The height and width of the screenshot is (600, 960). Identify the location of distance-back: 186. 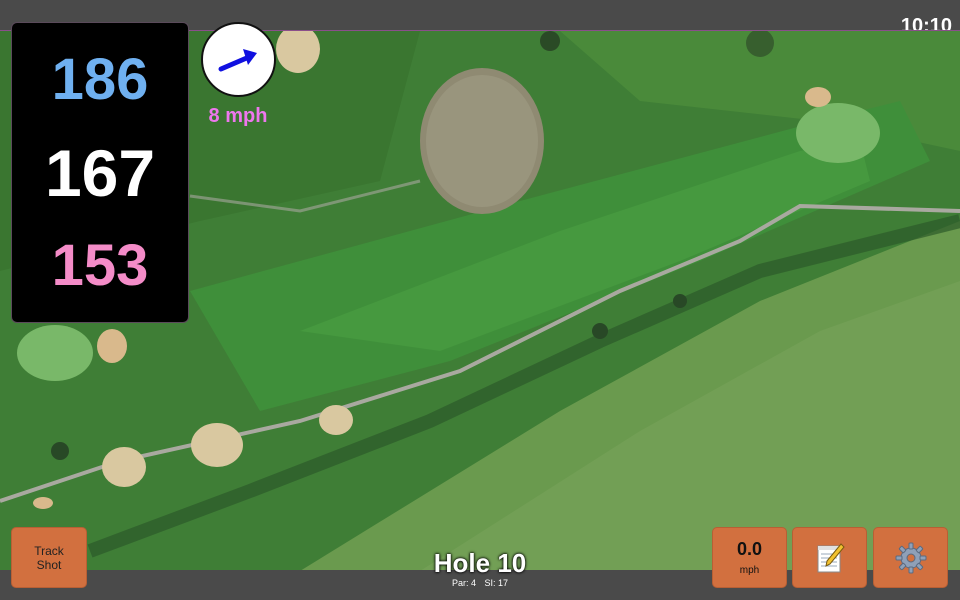
(100, 79).